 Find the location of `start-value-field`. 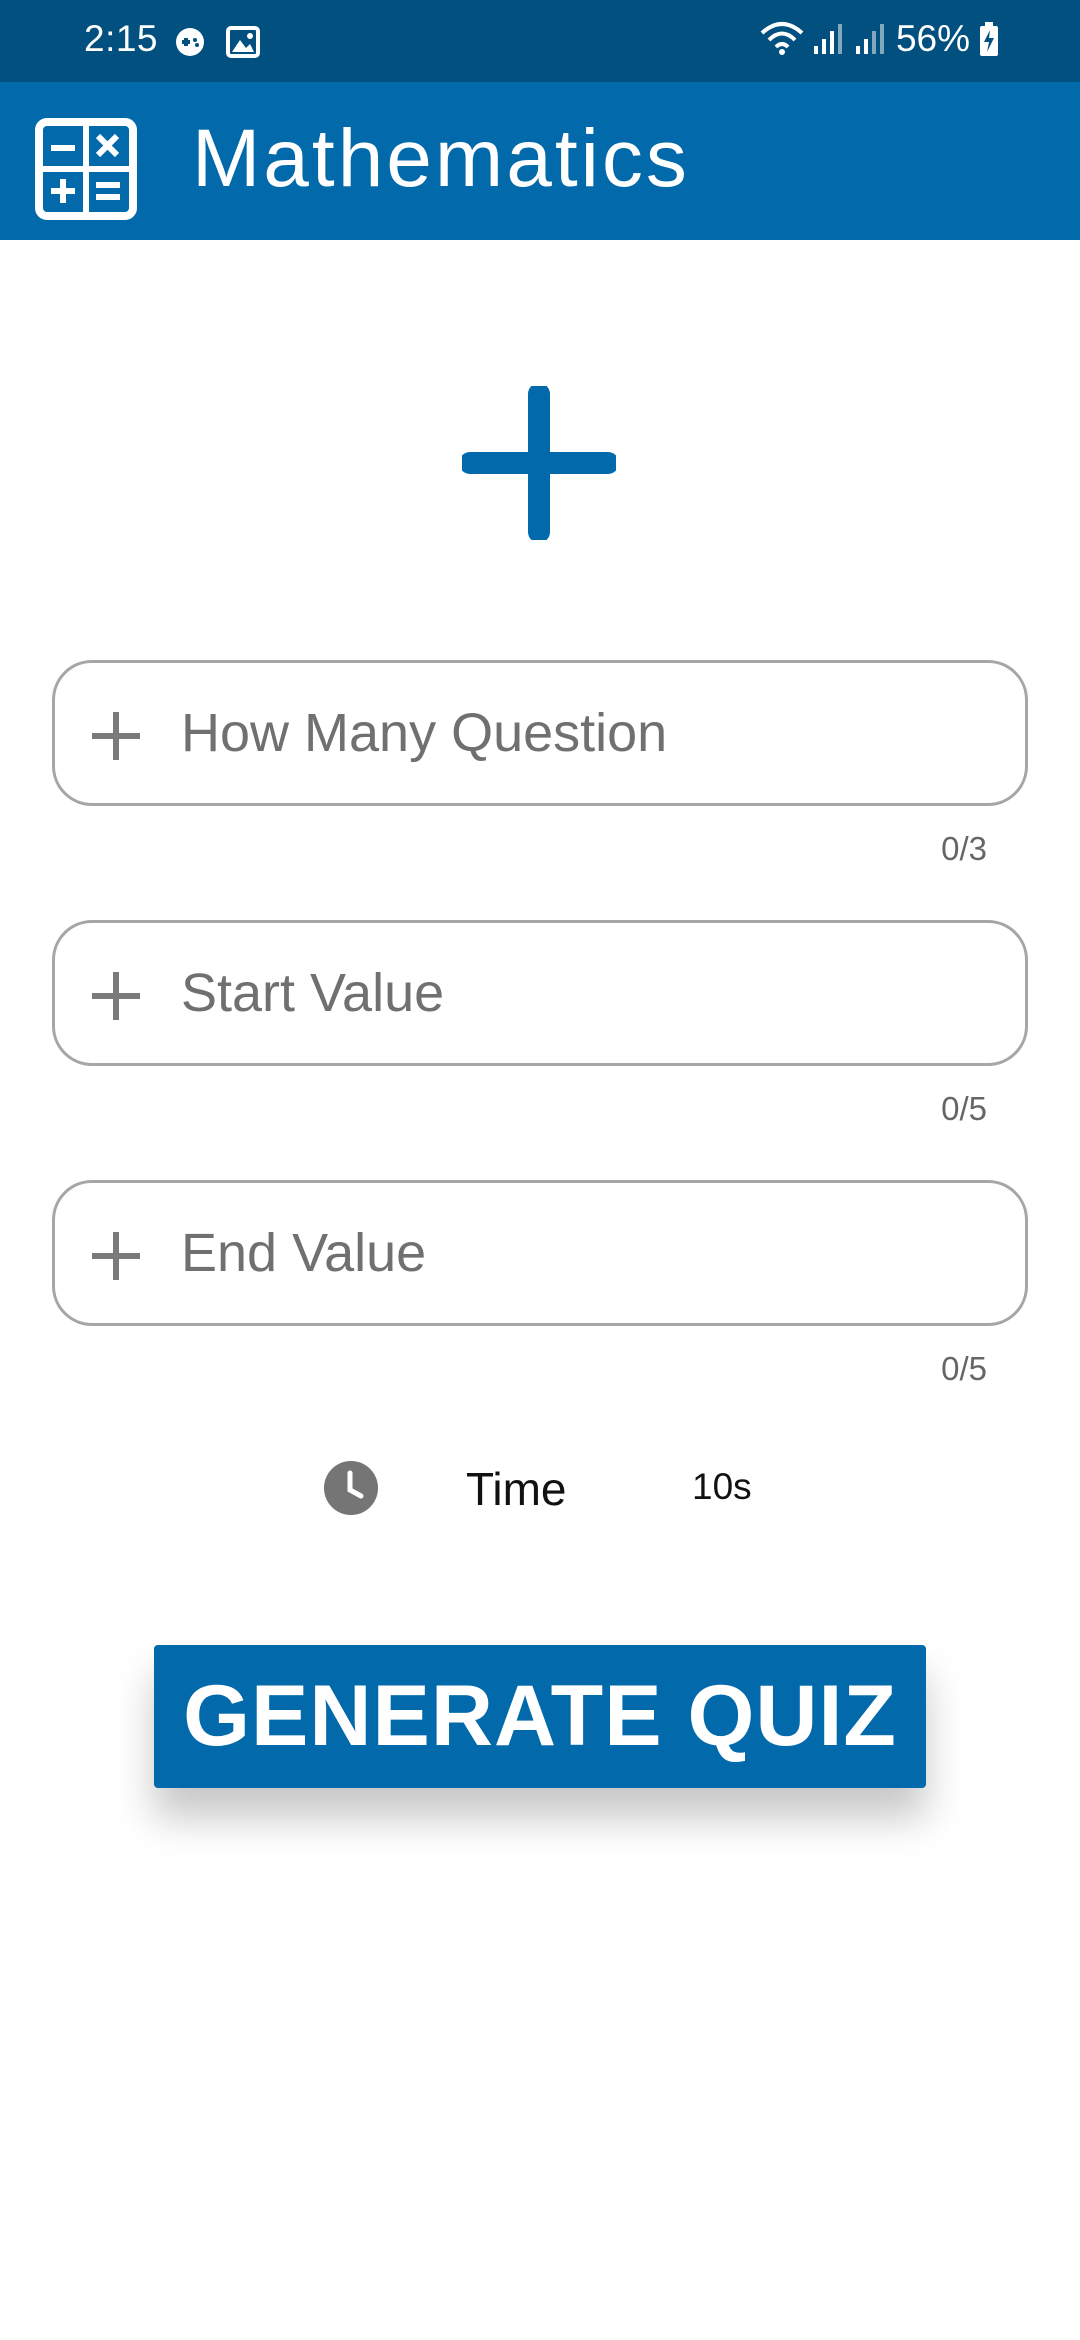

start-value-field is located at coordinates (540, 993).